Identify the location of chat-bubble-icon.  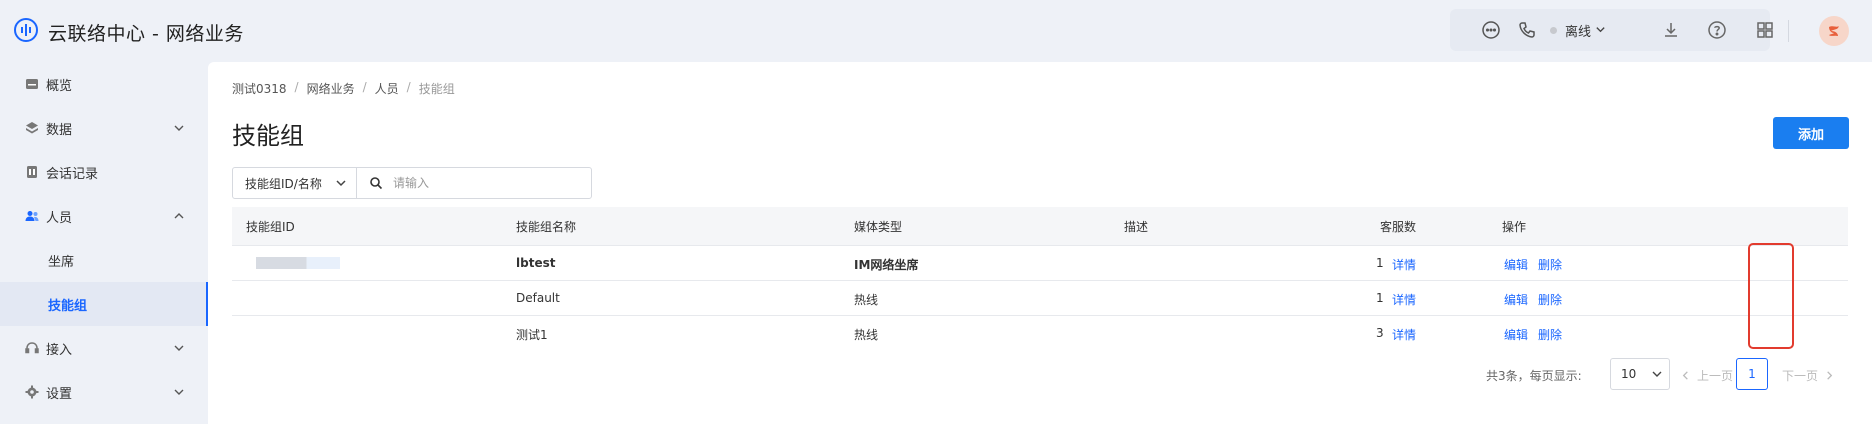
(1491, 30).